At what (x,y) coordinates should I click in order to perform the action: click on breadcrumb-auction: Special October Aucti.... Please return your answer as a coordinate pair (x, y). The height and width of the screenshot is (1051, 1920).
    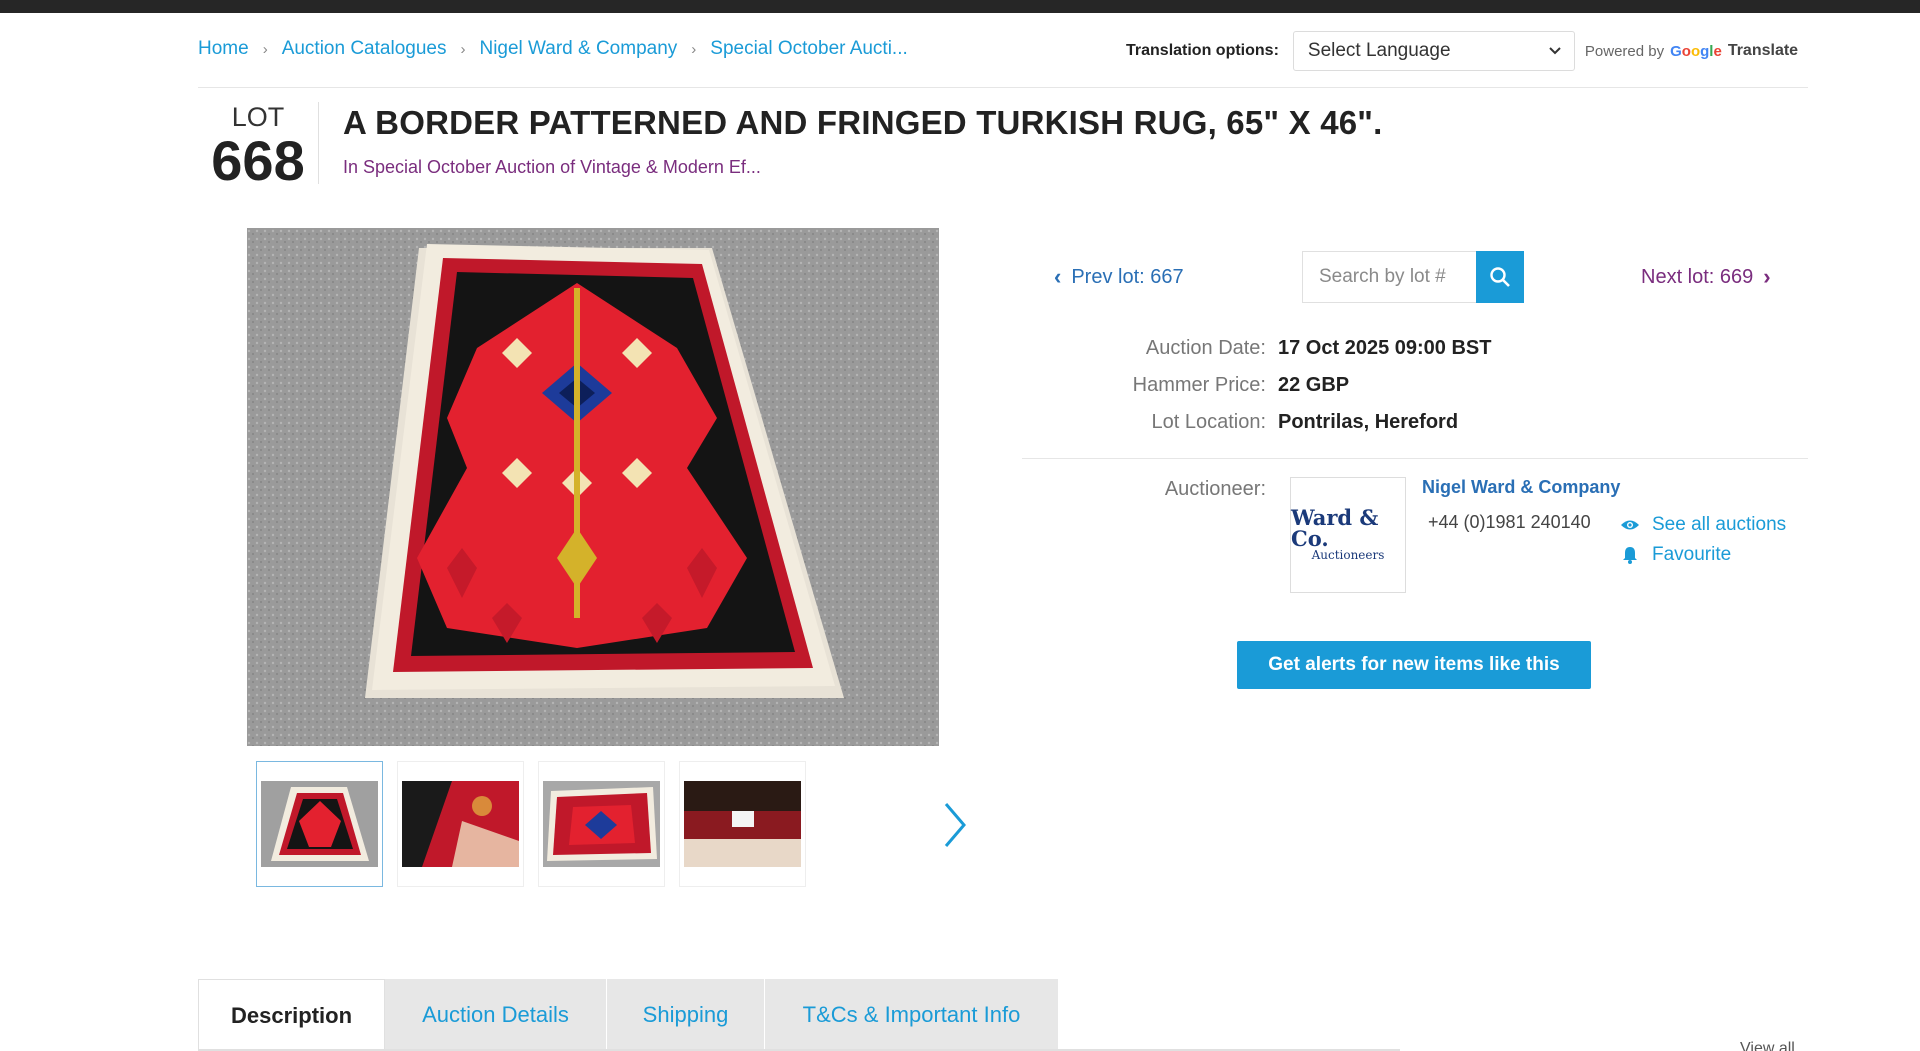
    Looking at the image, I should click on (809, 49).